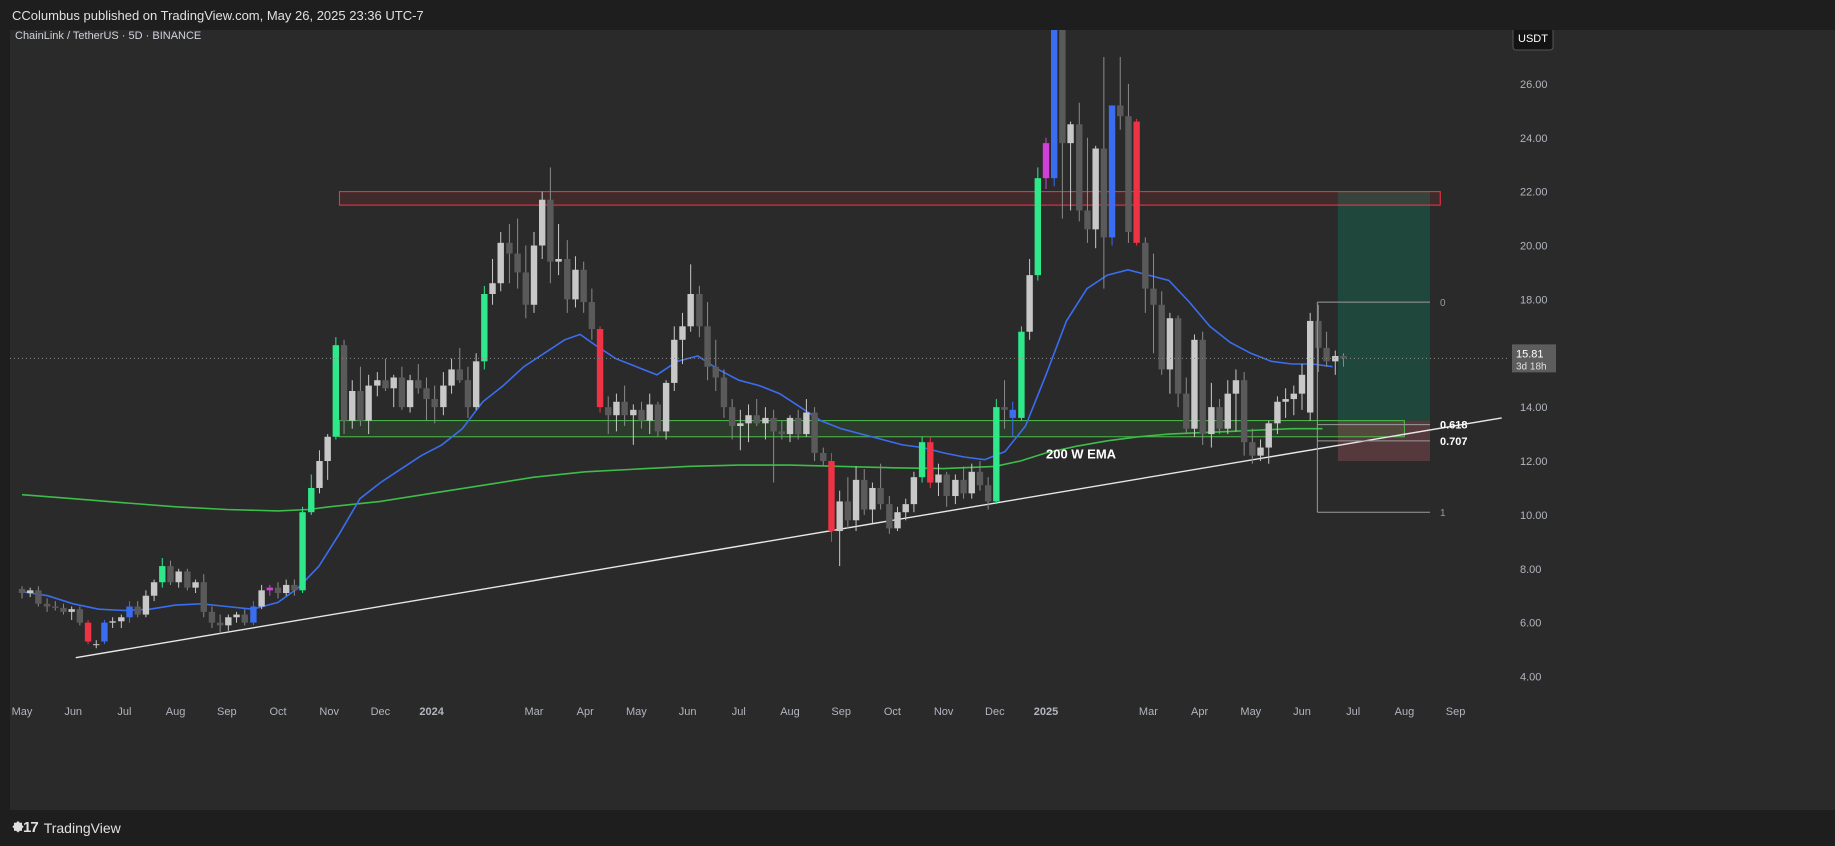 The height and width of the screenshot is (846, 1835). I want to click on tradingview-logo-icon: 🟐17, so click(25, 828).